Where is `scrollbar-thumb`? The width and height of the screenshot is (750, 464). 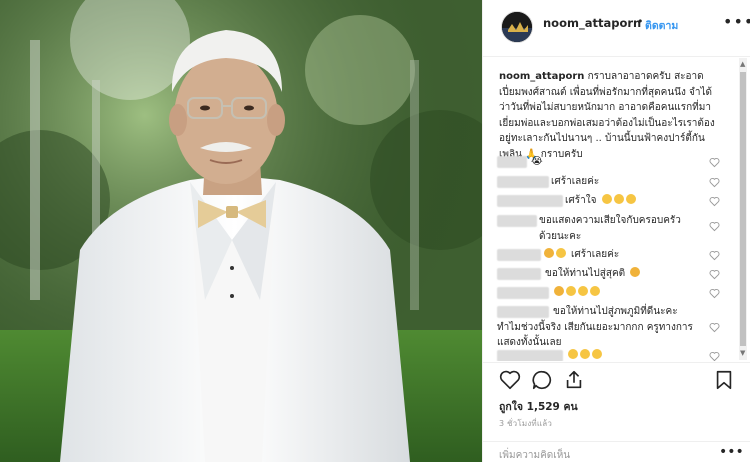 scrollbar-thumb is located at coordinates (743, 209).